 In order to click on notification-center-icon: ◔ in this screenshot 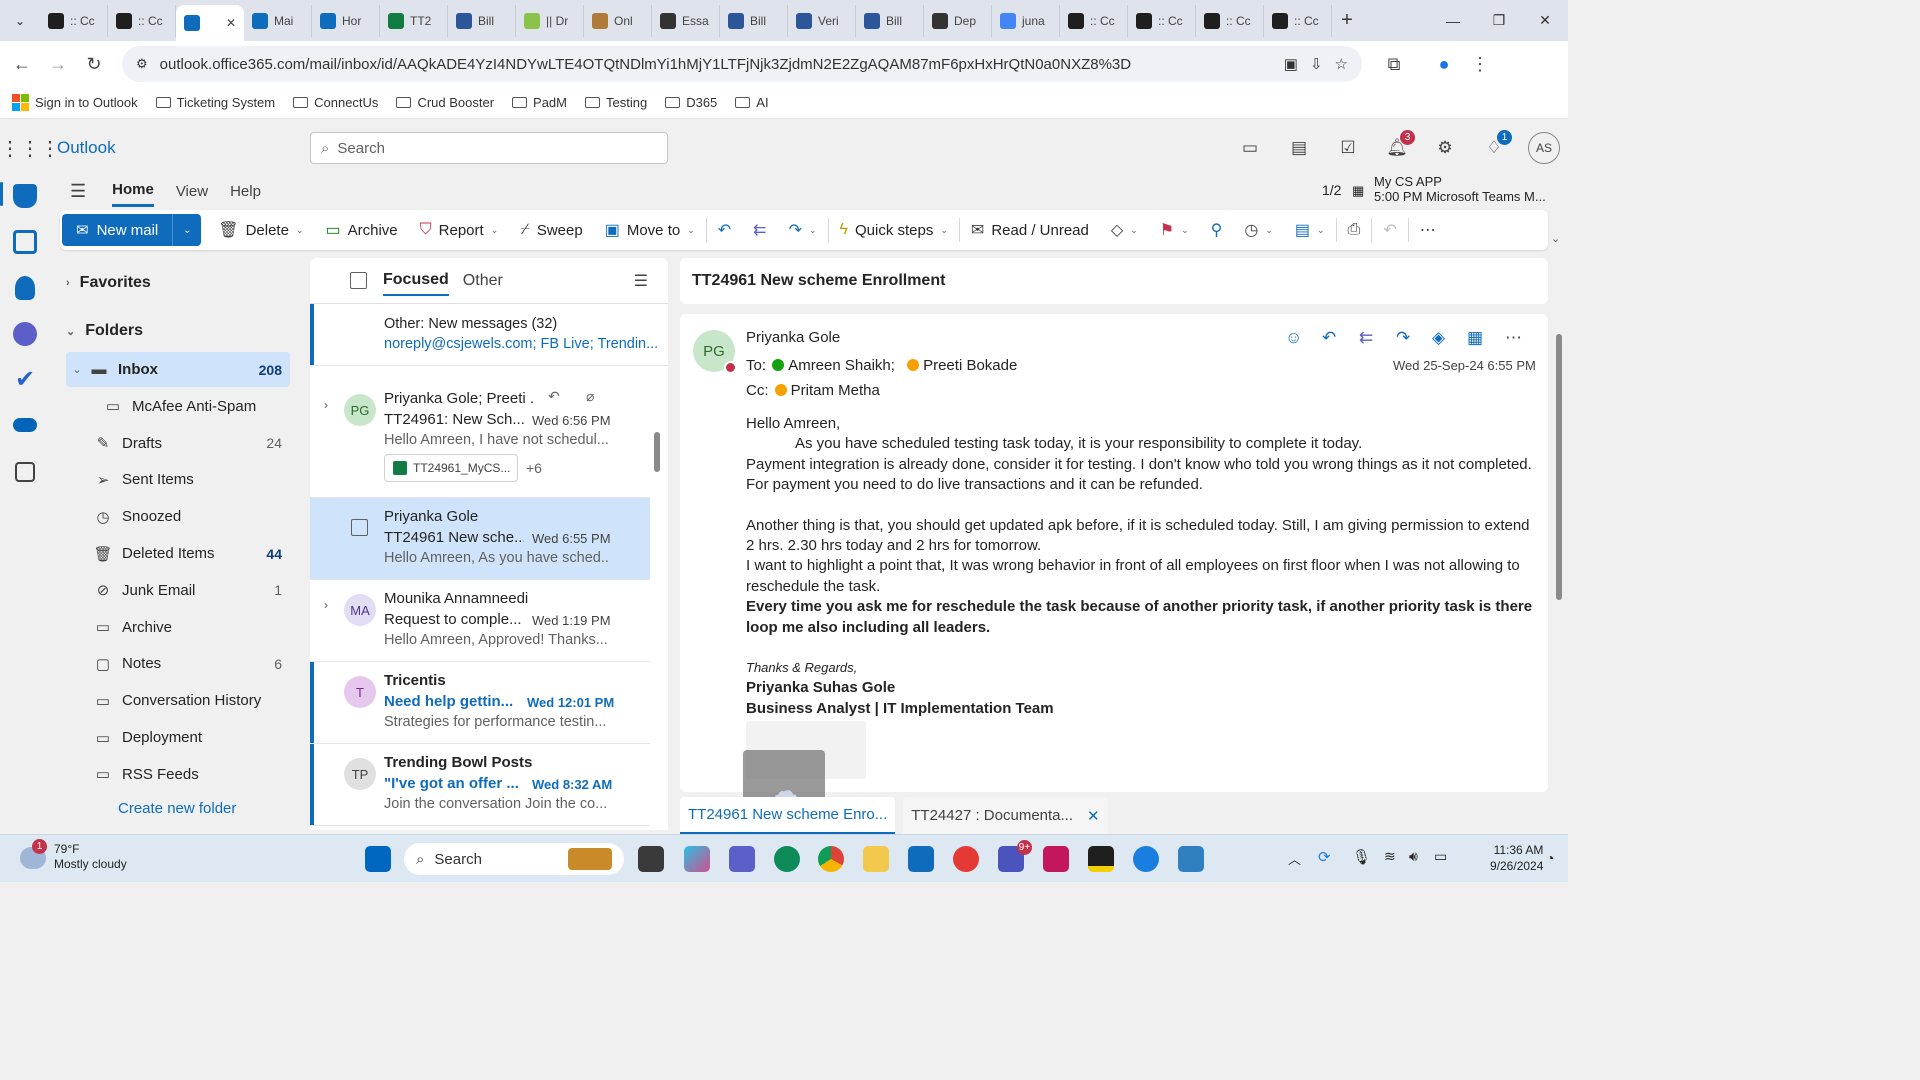, I will do `click(1550, 858)`.